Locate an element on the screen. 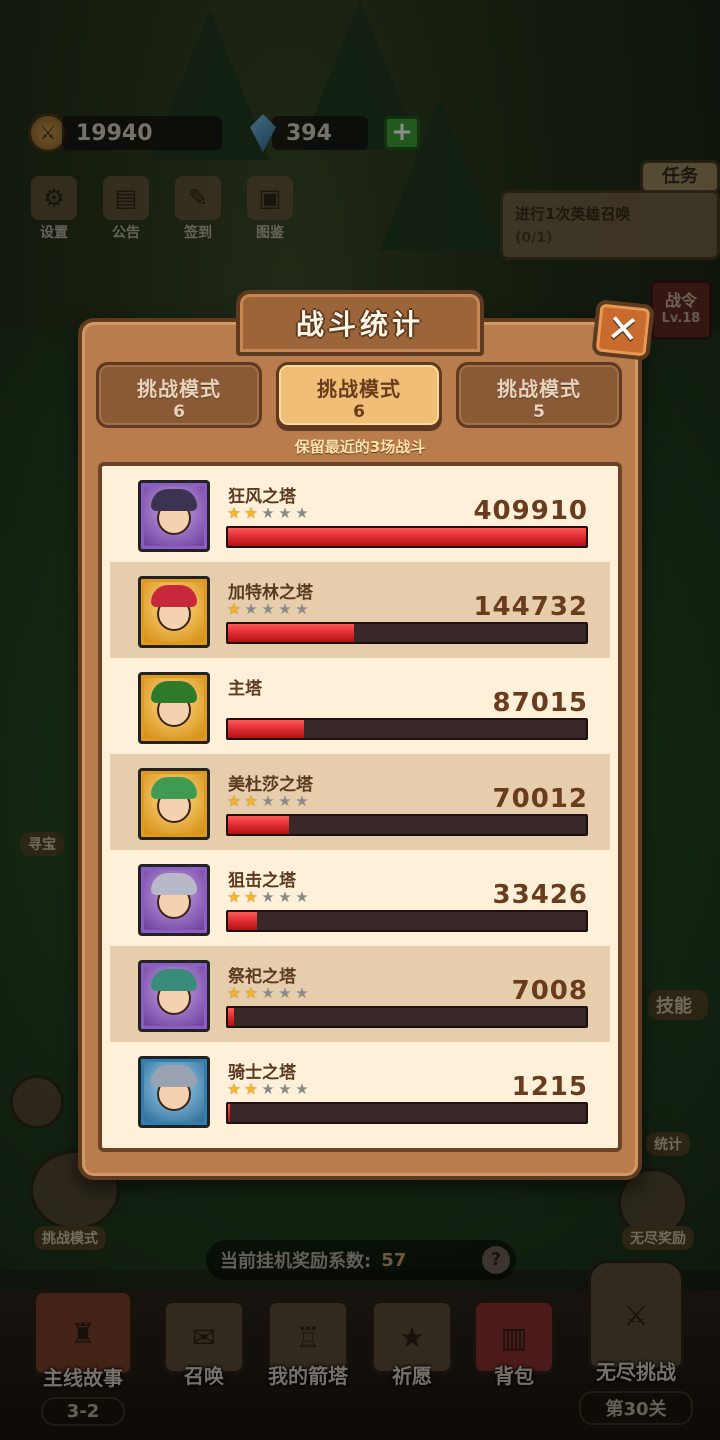 This screenshot has width=720, height=1440. tower-stat-row: 主塔 87015 is located at coordinates (360, 706).